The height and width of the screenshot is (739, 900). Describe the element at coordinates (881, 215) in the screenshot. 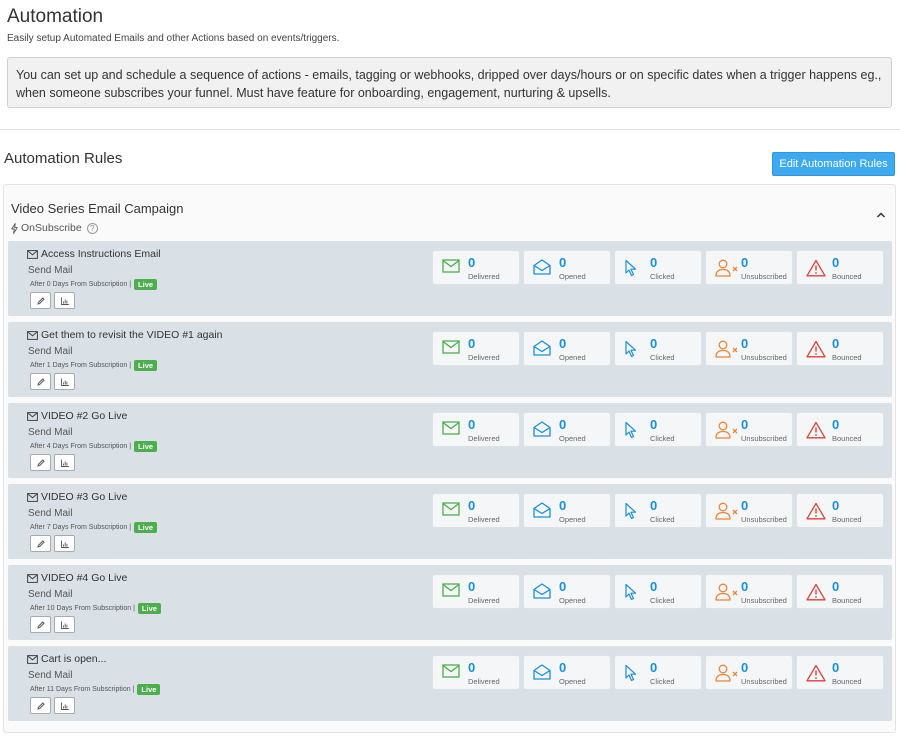

I see `chevron-up-icon` at that location.